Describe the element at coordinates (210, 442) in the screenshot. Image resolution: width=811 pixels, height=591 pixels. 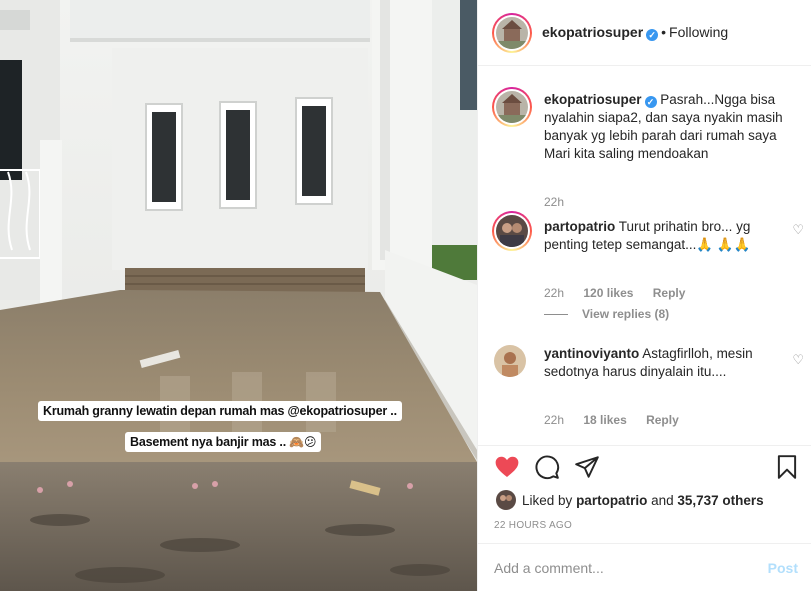
I see `story-caption-2-text: Basement nya banjir mas ..` at that location.